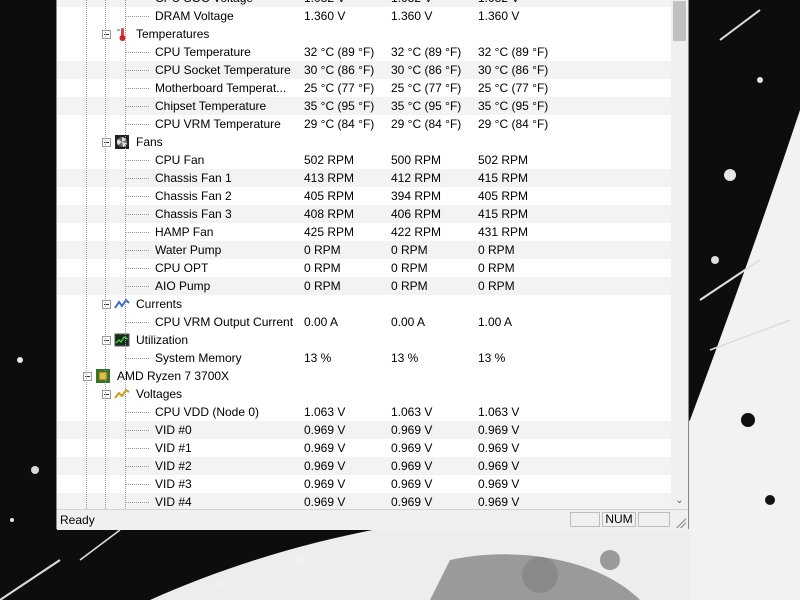  Describe the element at coordinates (329, 232) in the screenshot. I see `value-current: 425 RPM` at that location.